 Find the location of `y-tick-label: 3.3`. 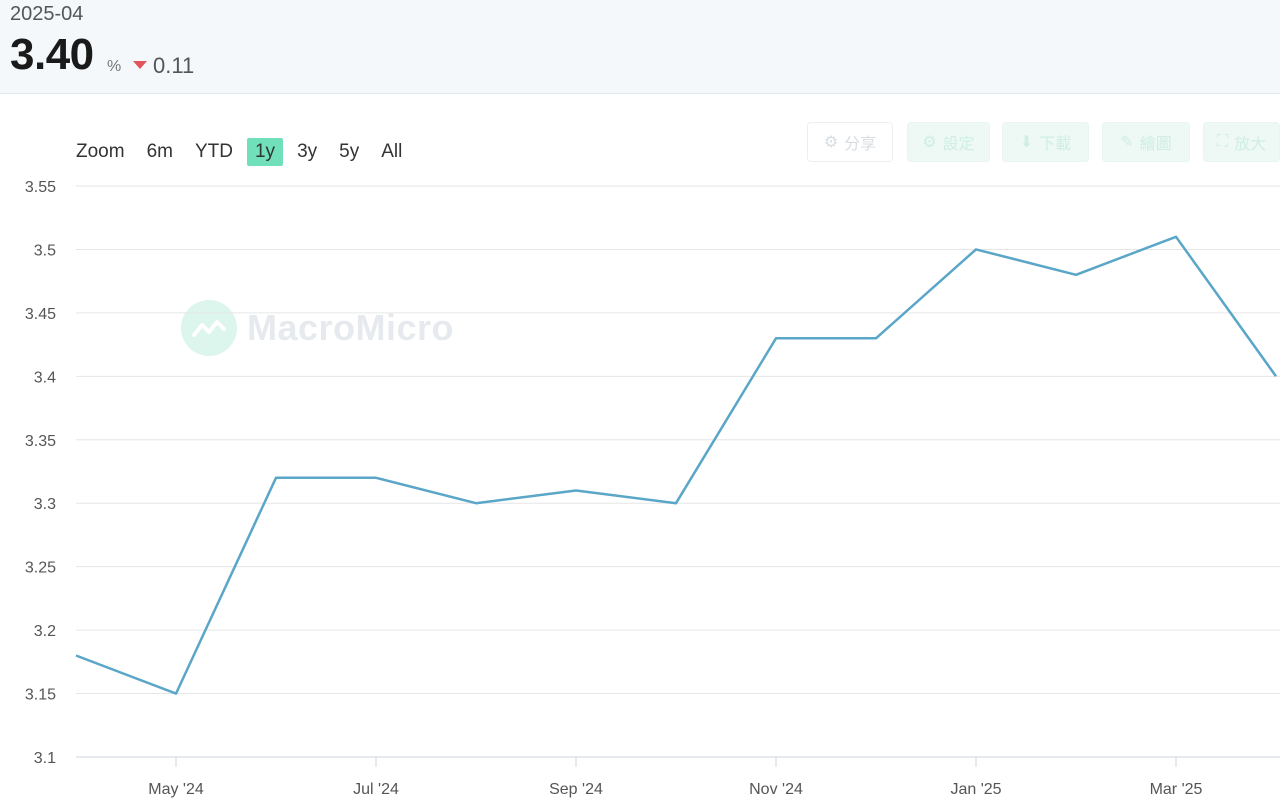

y-tick-label: 3.3 is located at coordinates (45, 504).